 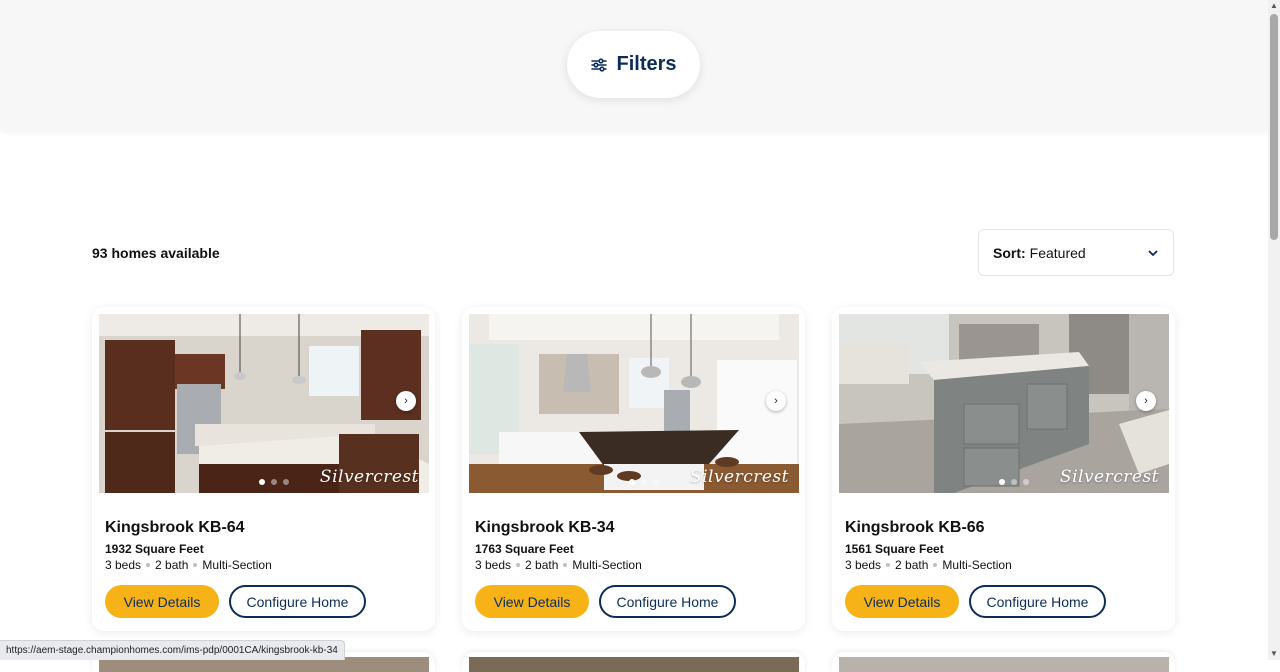 I want to click on home-title: Kingsbrook KB-34, so click(x=545, y=527).